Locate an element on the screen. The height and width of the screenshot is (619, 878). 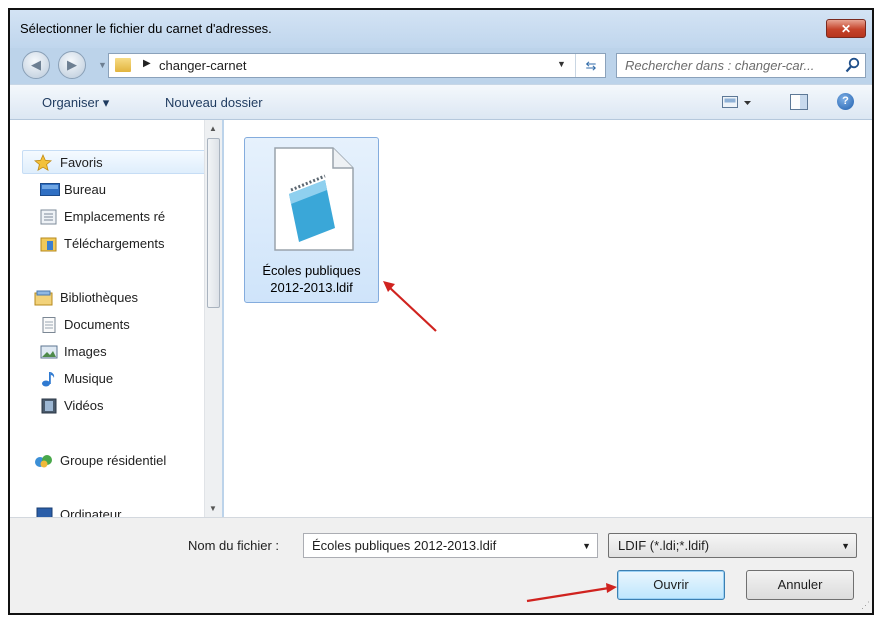
annotation-arrows is located at coordinates (500, 442).